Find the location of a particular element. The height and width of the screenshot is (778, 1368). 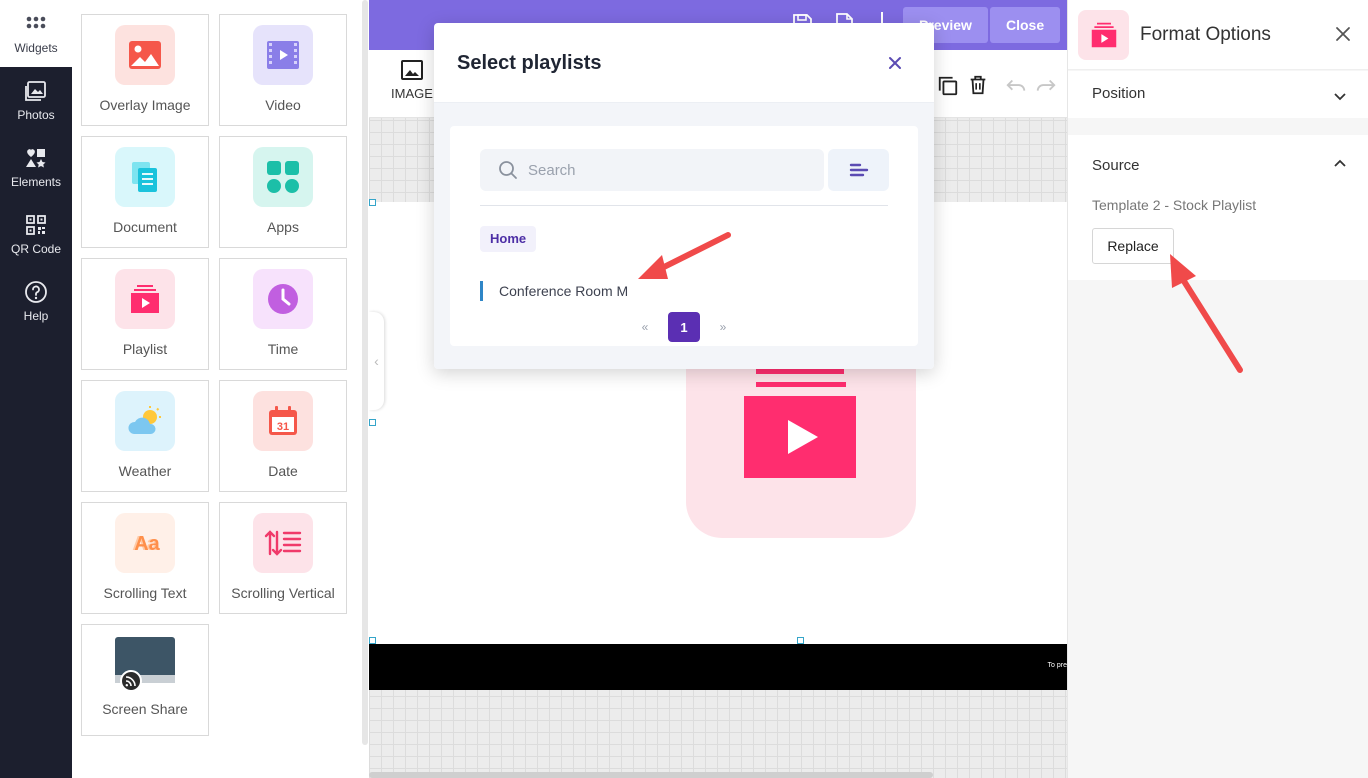

widget-label: Time is located at coordinates (283, 349).